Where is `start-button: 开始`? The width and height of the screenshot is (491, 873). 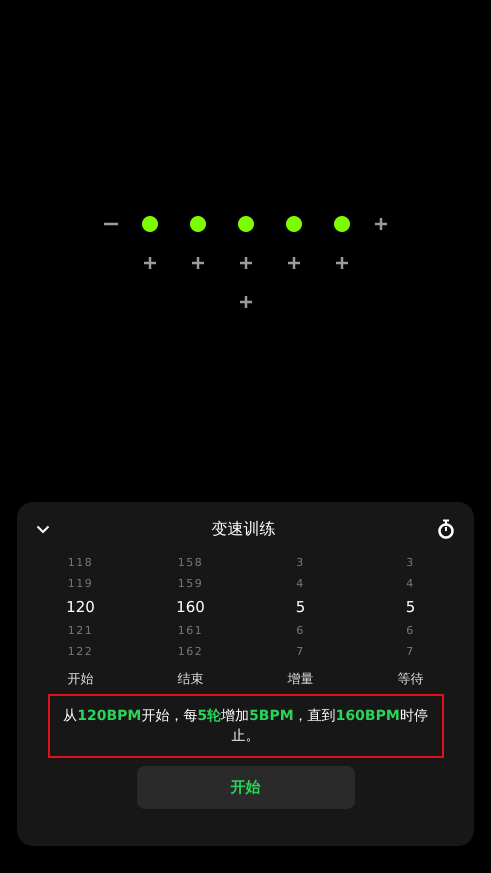
start-button: 开始 is located at coordinates (245, 787).